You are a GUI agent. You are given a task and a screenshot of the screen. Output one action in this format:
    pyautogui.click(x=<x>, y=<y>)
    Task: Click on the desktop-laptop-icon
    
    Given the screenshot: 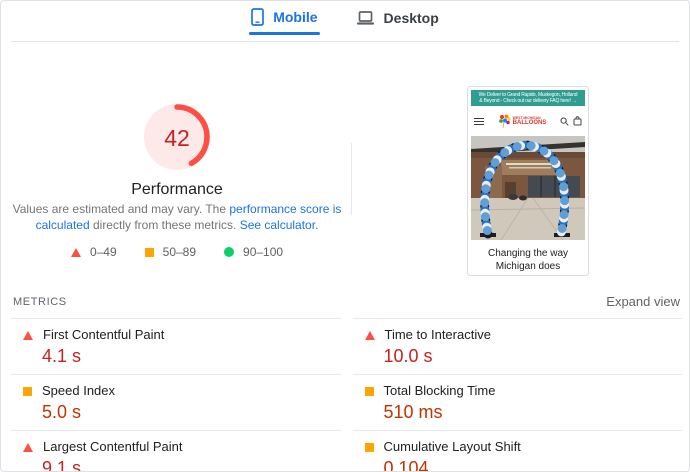 What is the action you would take?
    pyautogui.click(x=365, y=18)
    